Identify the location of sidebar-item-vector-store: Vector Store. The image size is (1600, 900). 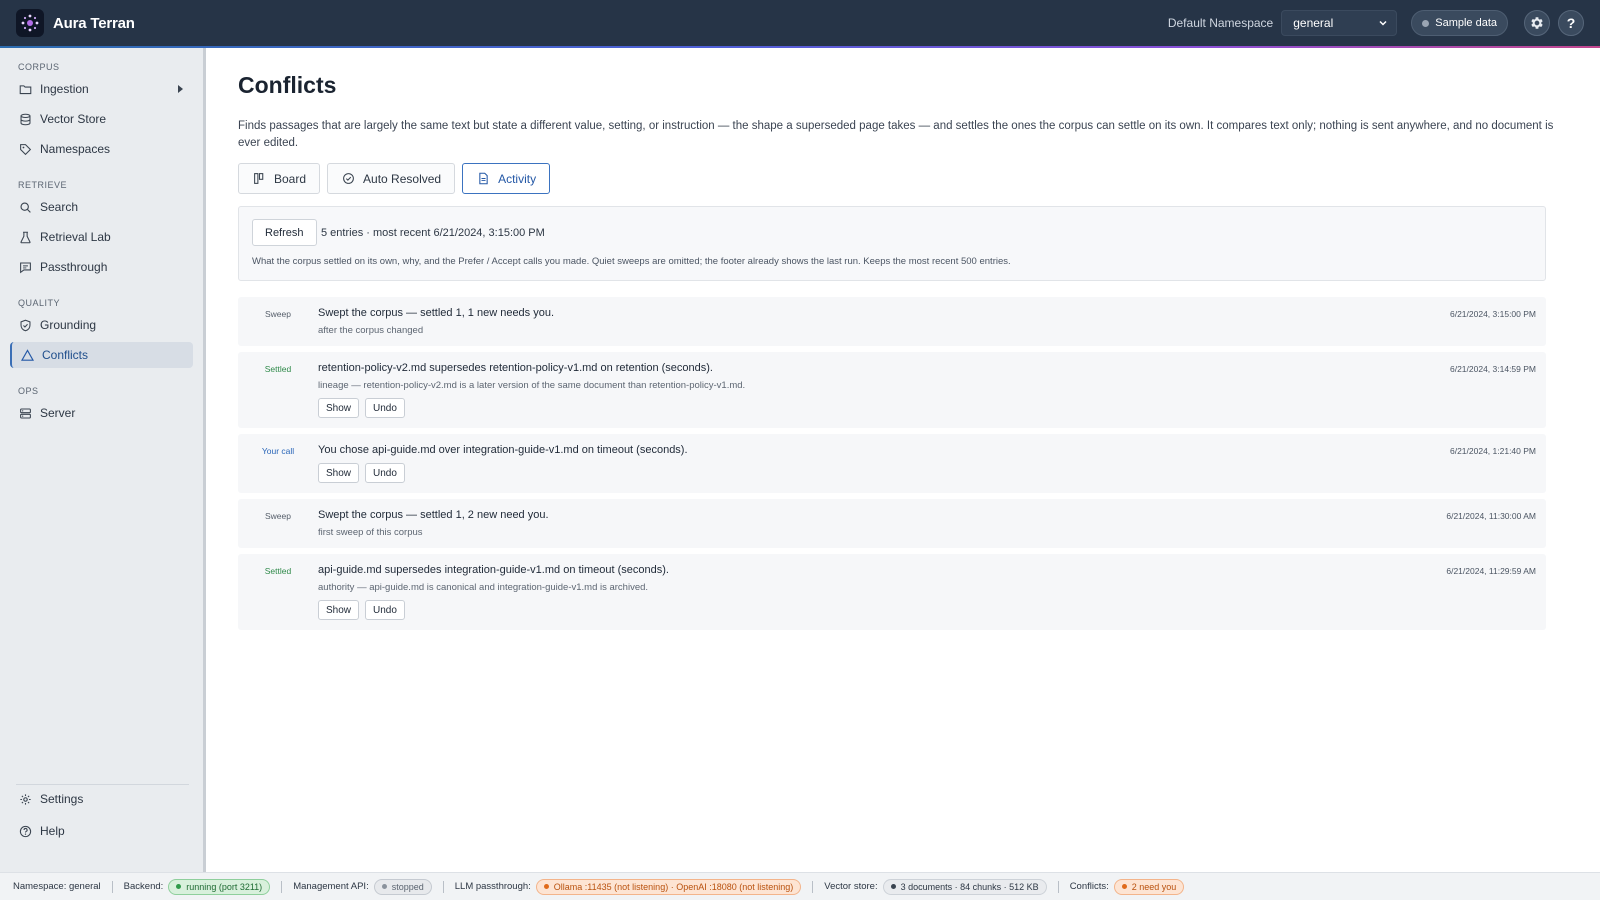
(101, 119).